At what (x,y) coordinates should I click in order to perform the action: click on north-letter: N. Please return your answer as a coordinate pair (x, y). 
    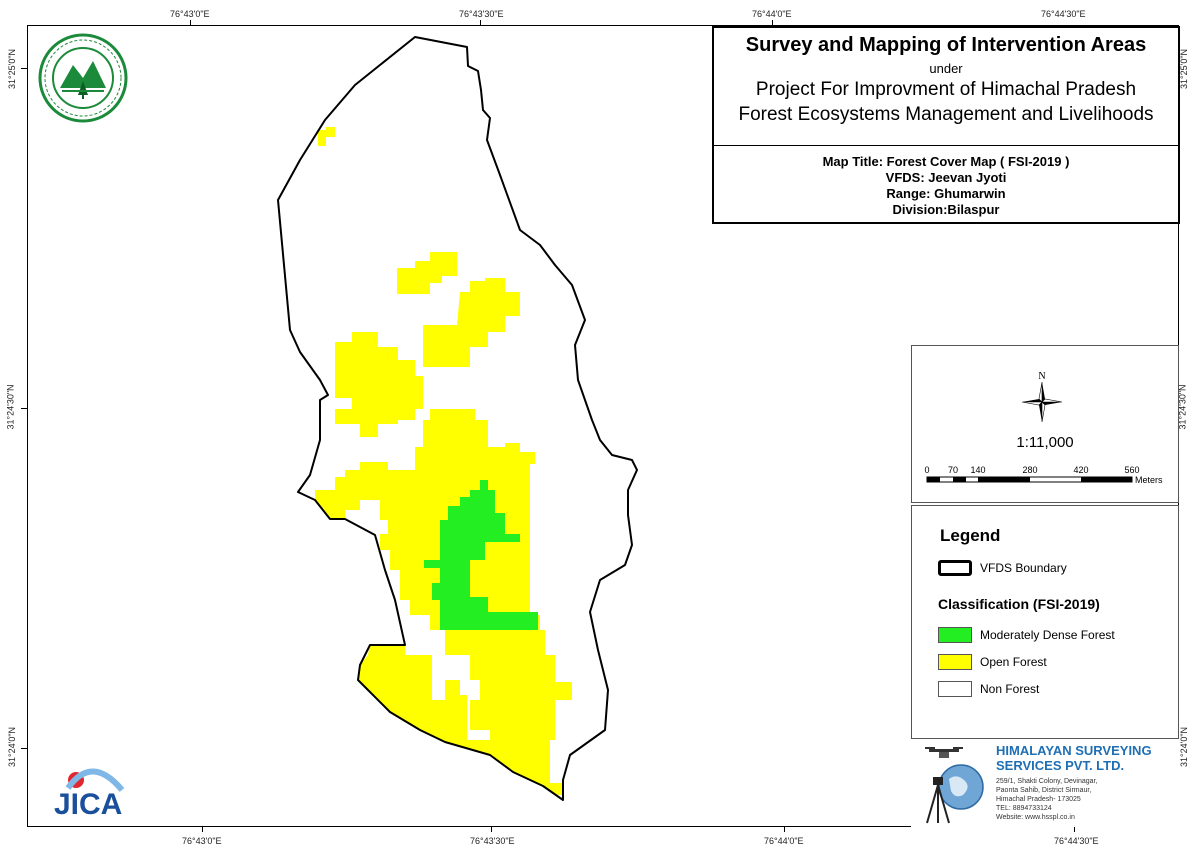
    Looking at the image, I should click on (1041, 376).